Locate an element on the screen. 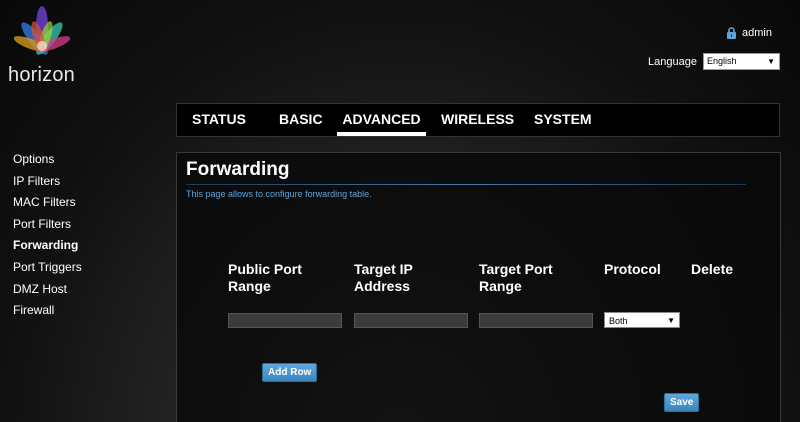  language-label: Language is located at coordinates (672, 61).